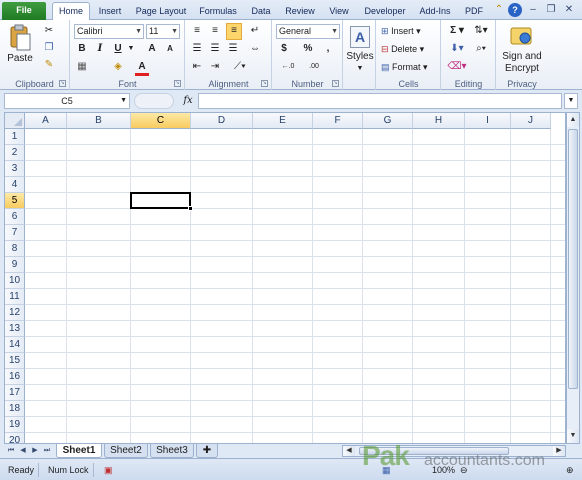 This screenshot has width=582, height=480. Describe the element at coordinates (197, 67) in the screenshot. I see `decrease-indent-icon: ⇤` at that location.